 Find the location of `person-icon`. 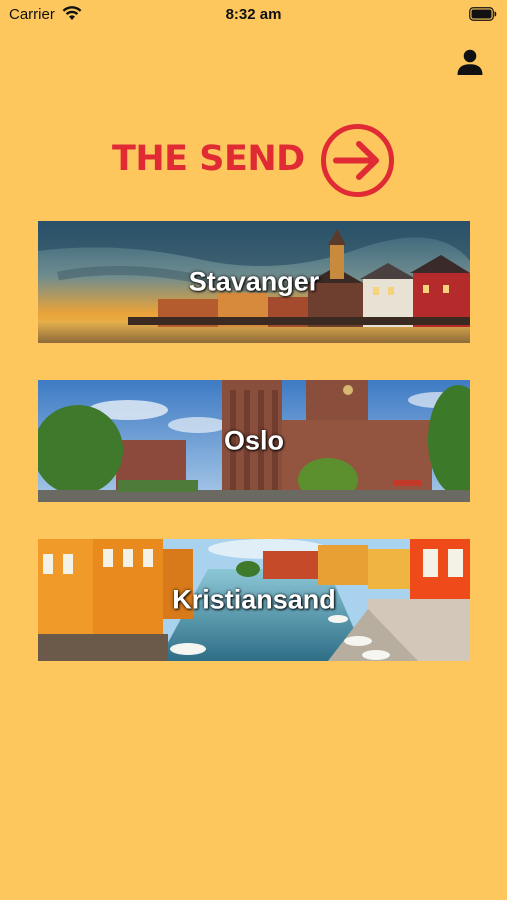

person-icon is located at coordinates (470, 62).